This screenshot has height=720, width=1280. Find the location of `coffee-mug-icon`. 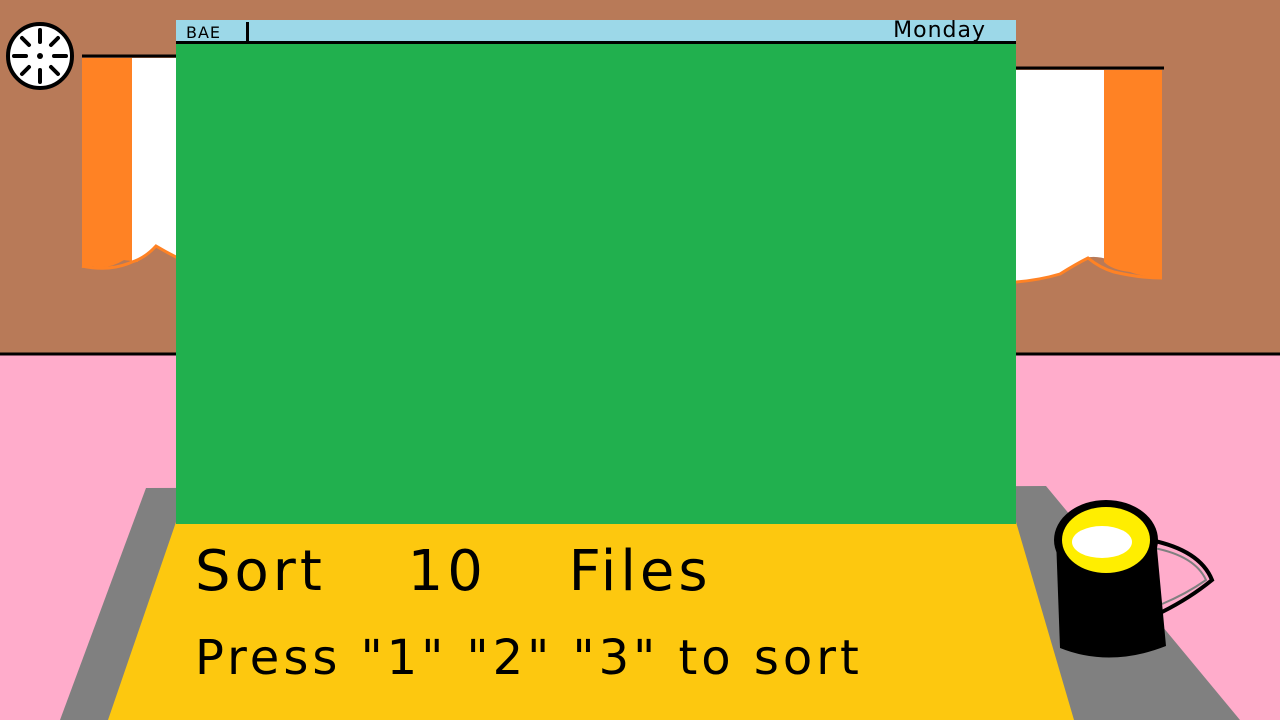

coffee-mug-icon is located at coordinates (1134, 579).